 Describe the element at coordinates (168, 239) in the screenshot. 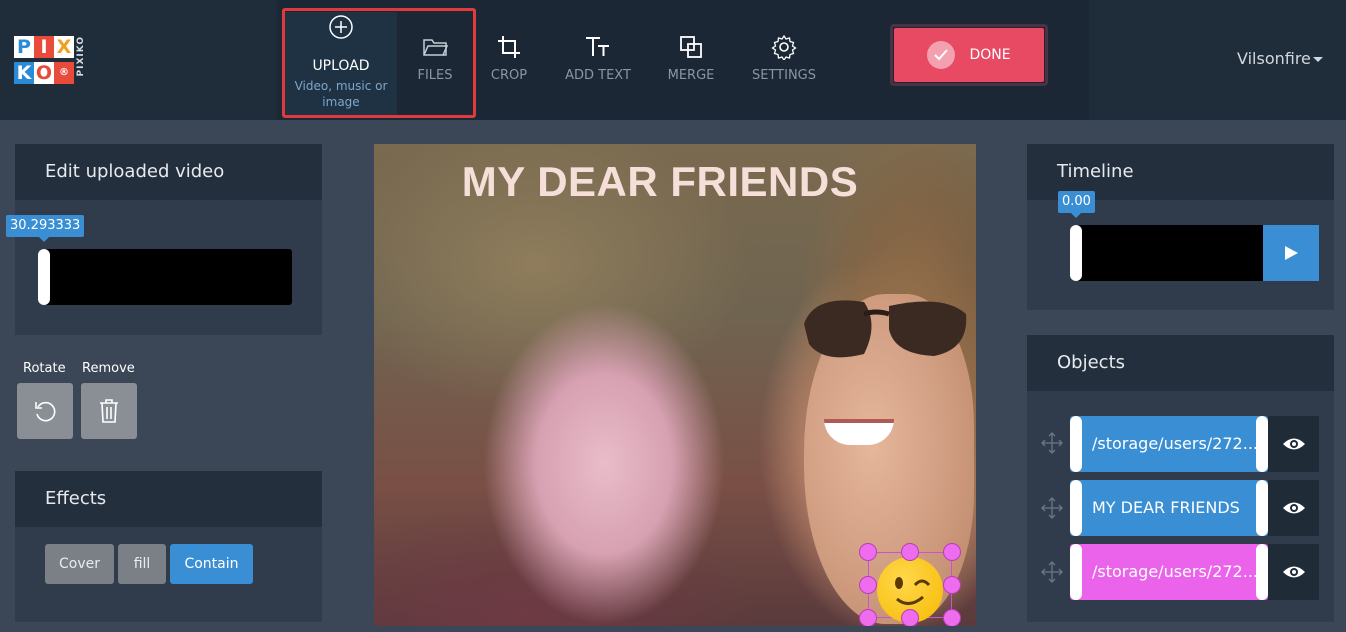

I see `edit-video-panel: Edit uploaded video` at that location.